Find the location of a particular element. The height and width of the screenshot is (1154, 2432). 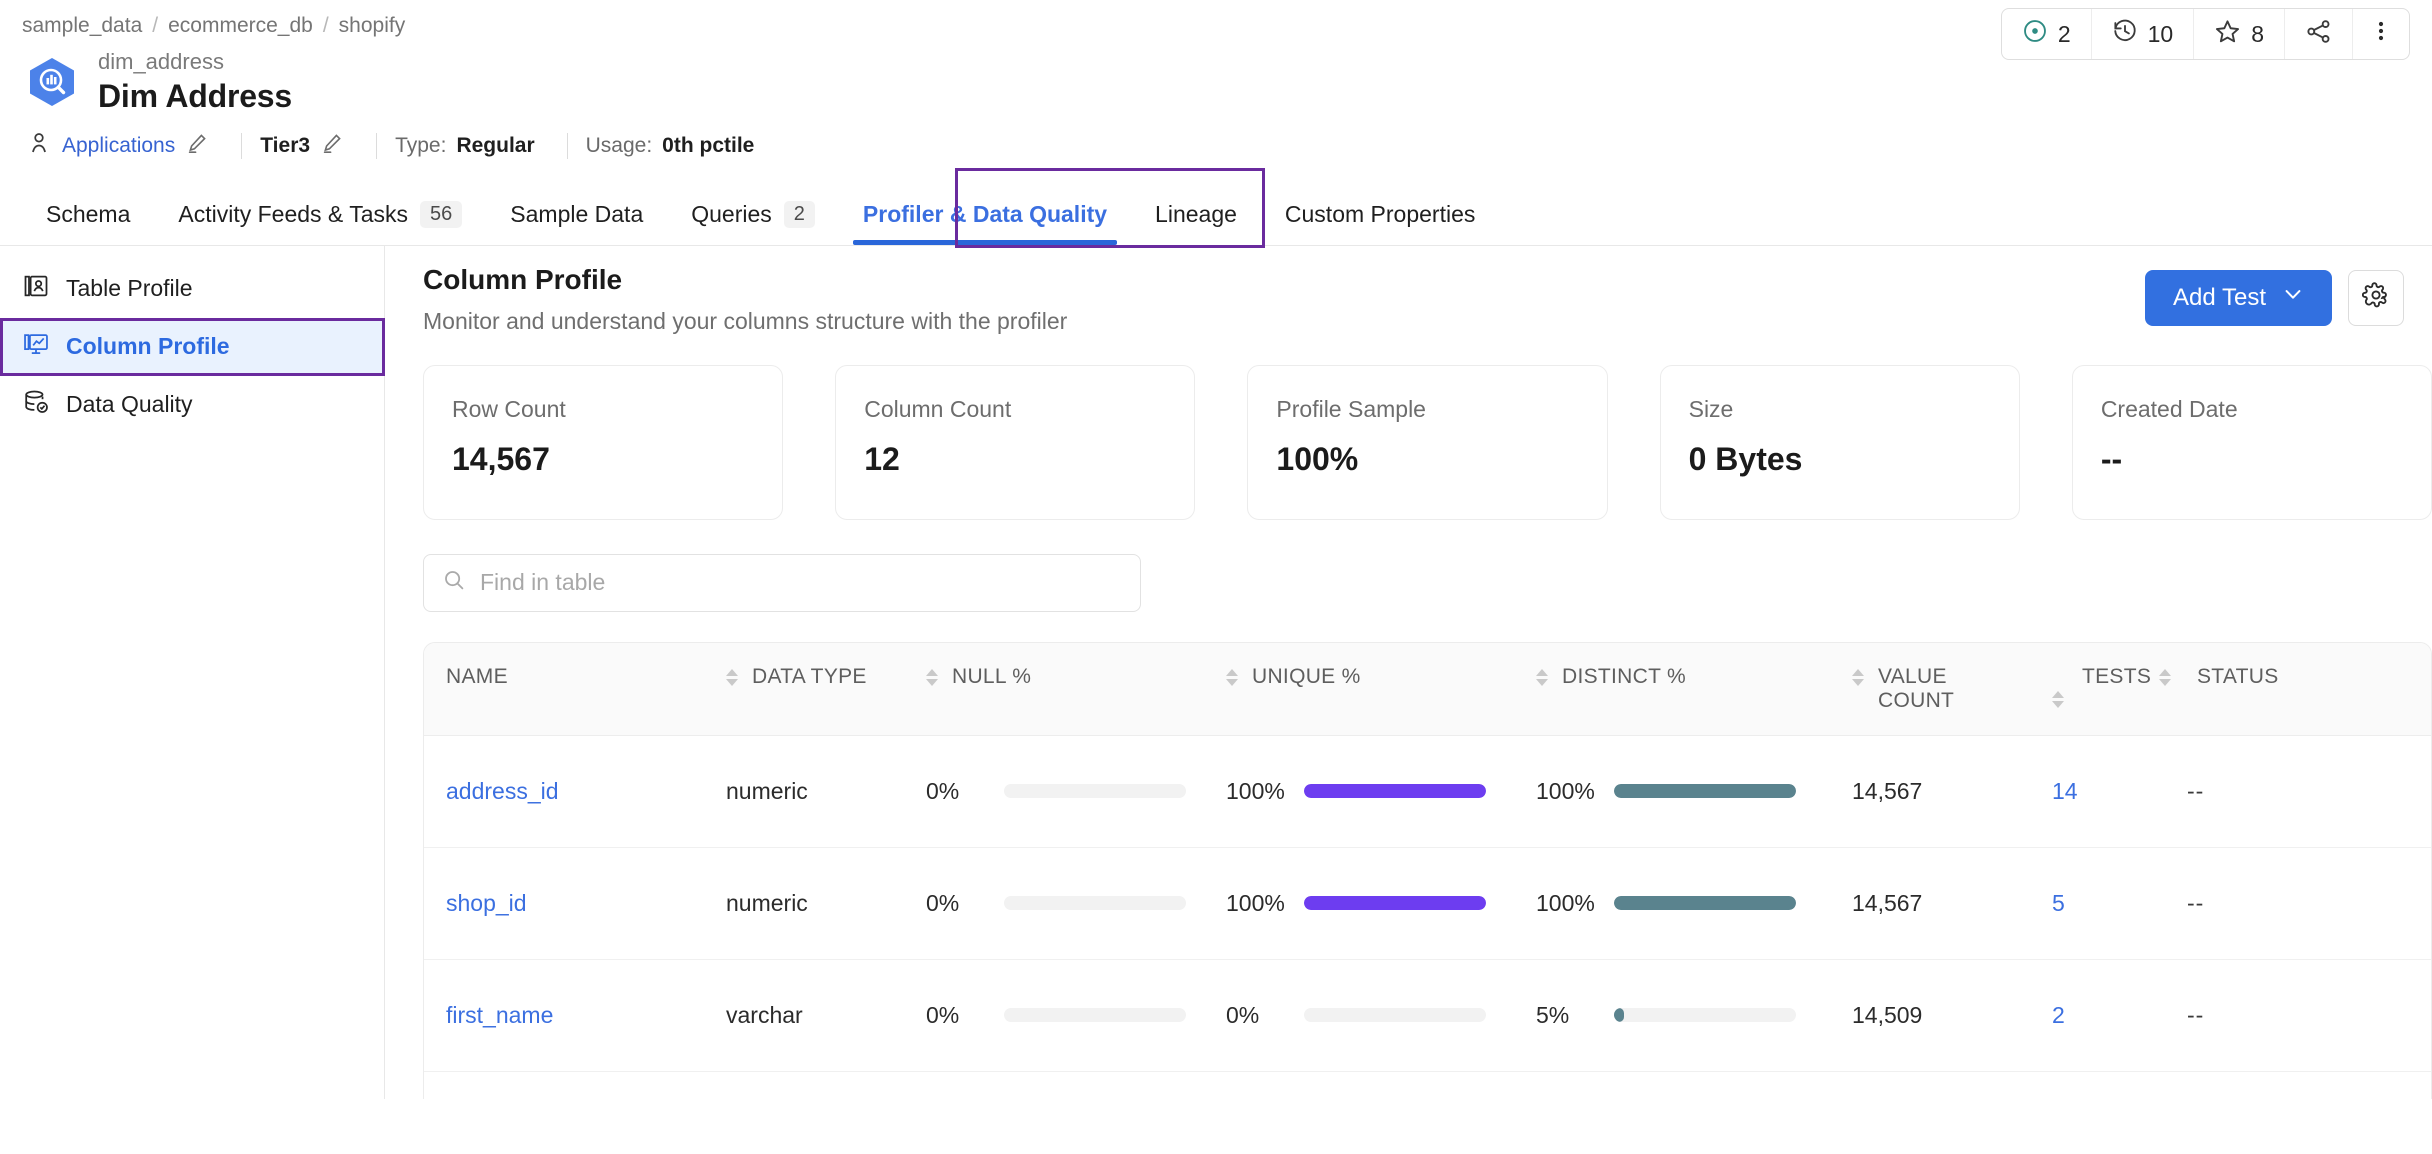

tab-schema: Schema is located at coordinates (88, 214).